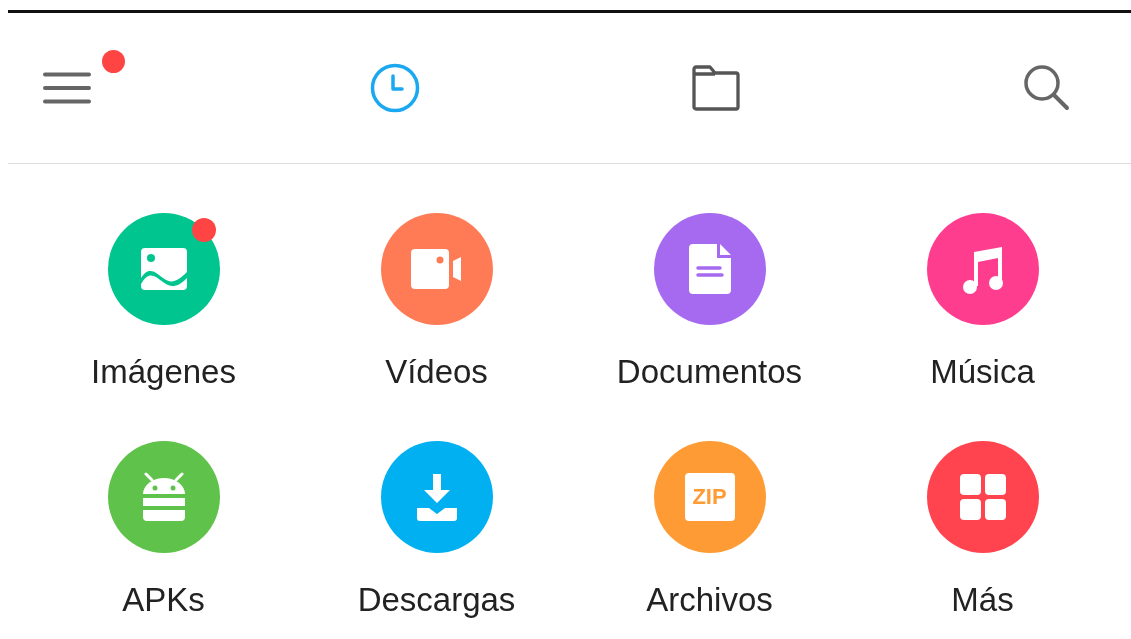 The width and height of the screenshot is (1131, 639). What do you see at coordinates (395, 88) in the screenshot?
I see `clock-icon` at bounding box center [395, 88].